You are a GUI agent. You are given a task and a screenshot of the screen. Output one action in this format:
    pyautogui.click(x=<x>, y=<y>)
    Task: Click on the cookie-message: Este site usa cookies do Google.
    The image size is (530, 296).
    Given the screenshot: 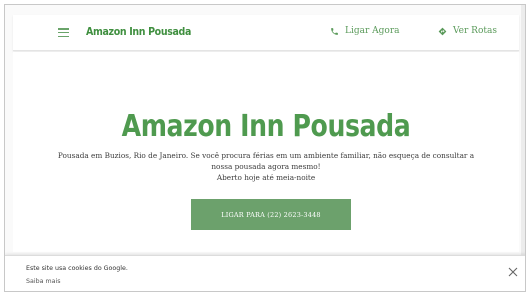 What is the action you would take?
    pyautogui.click(x=77, y=268)
    